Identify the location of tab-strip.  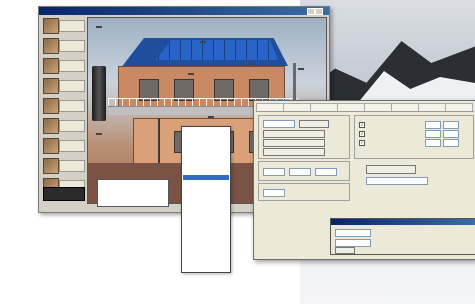
(365, 107).